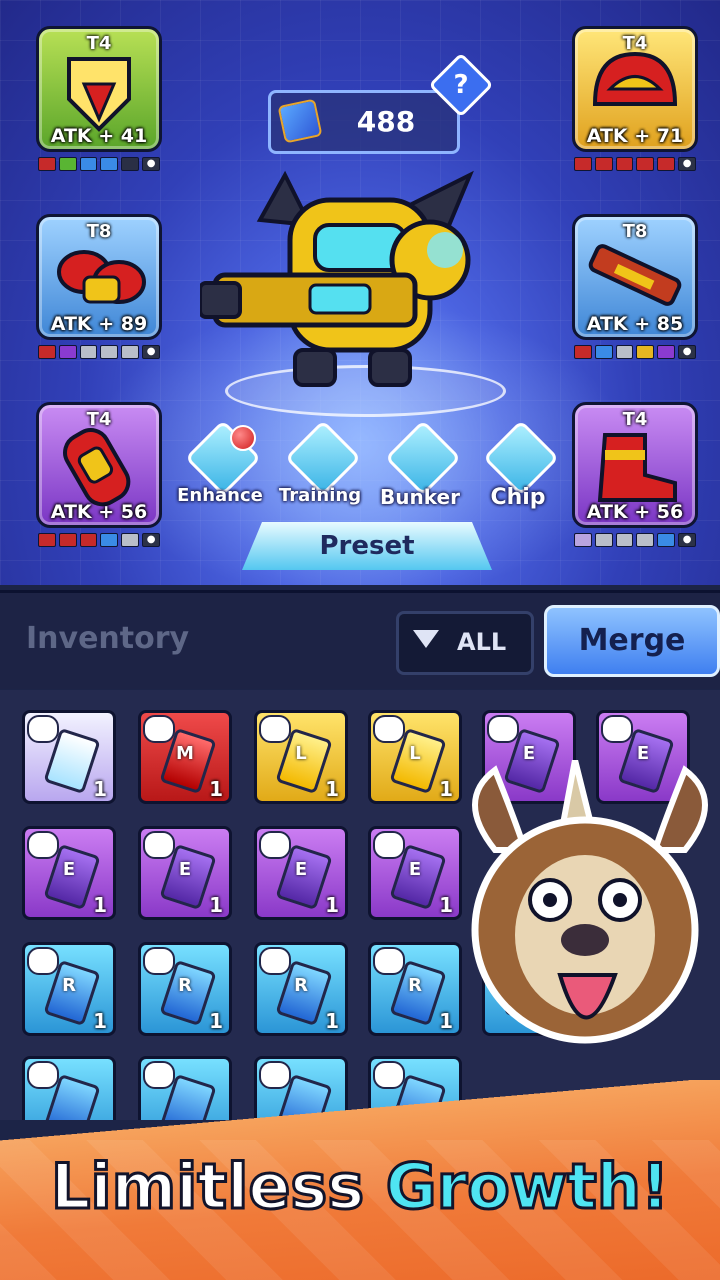 This screenshot has width=720, height=1280. What do you see at coordinates (386, 121) in the screenshot?
I see `currency-value: 488` at bounding box center [386, 121].